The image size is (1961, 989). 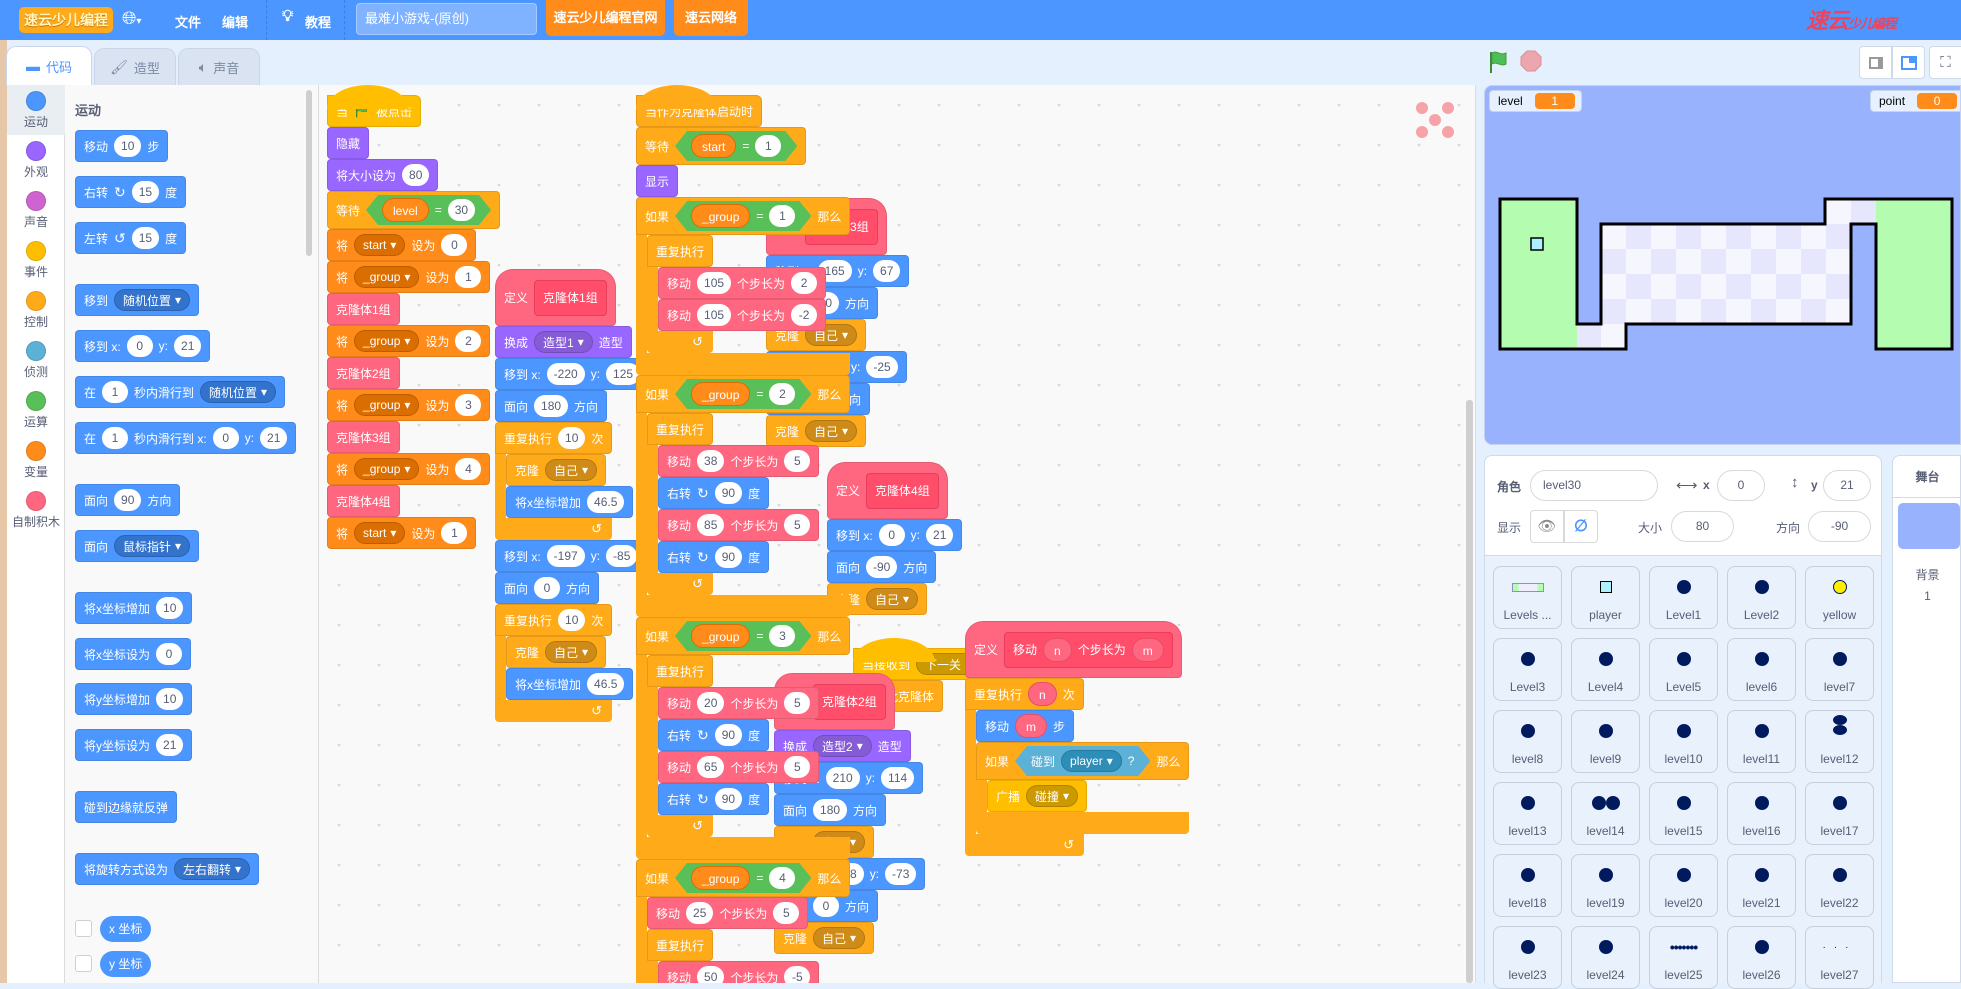 I want to click on equals-condition: _group = 1, so click(x=743, y=216).